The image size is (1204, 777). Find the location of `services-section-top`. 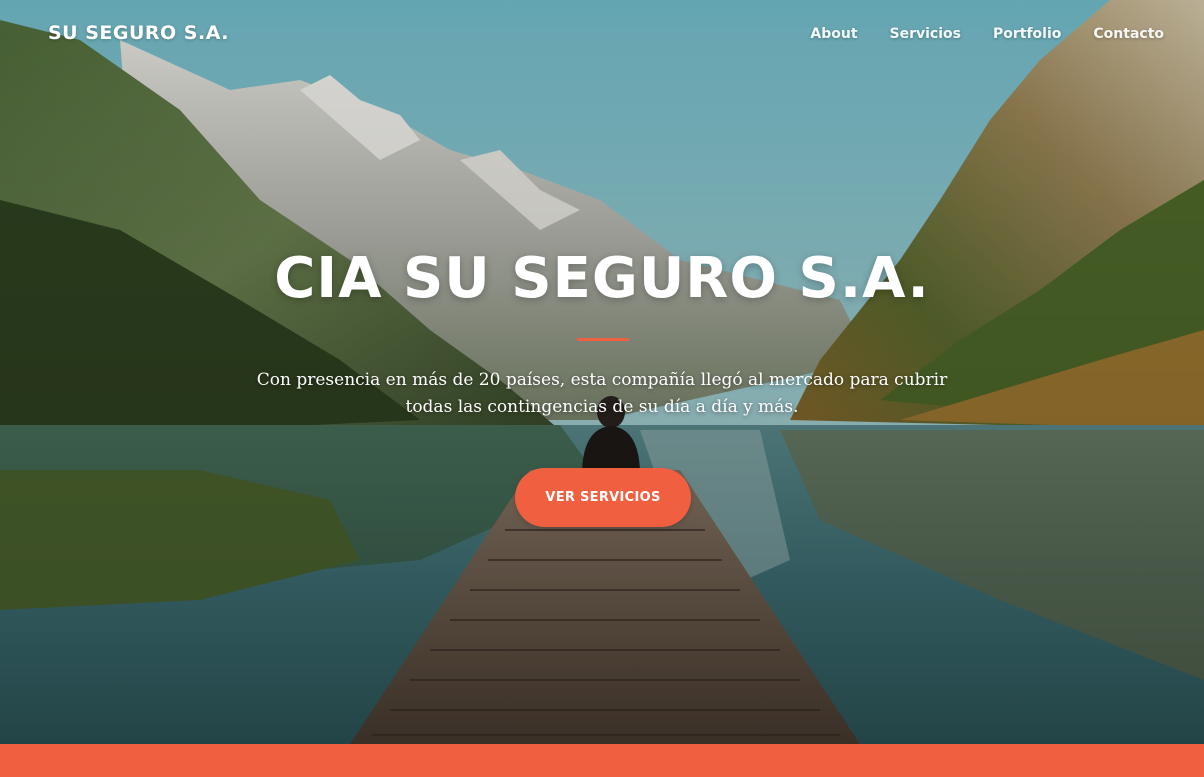

services-section-top is located at coordinates (602, 760).